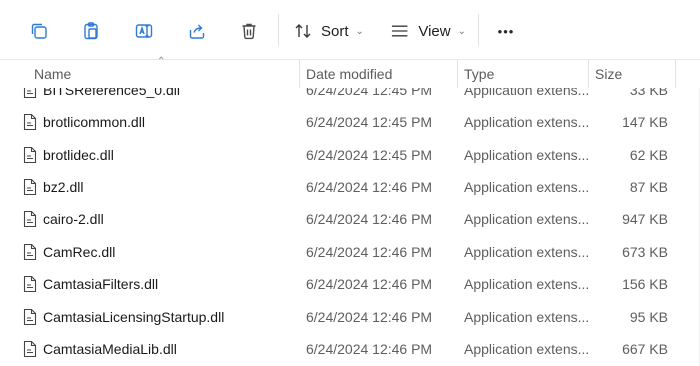  I want to click on sort-ascending-icon: ⌃, so click(161, 61).